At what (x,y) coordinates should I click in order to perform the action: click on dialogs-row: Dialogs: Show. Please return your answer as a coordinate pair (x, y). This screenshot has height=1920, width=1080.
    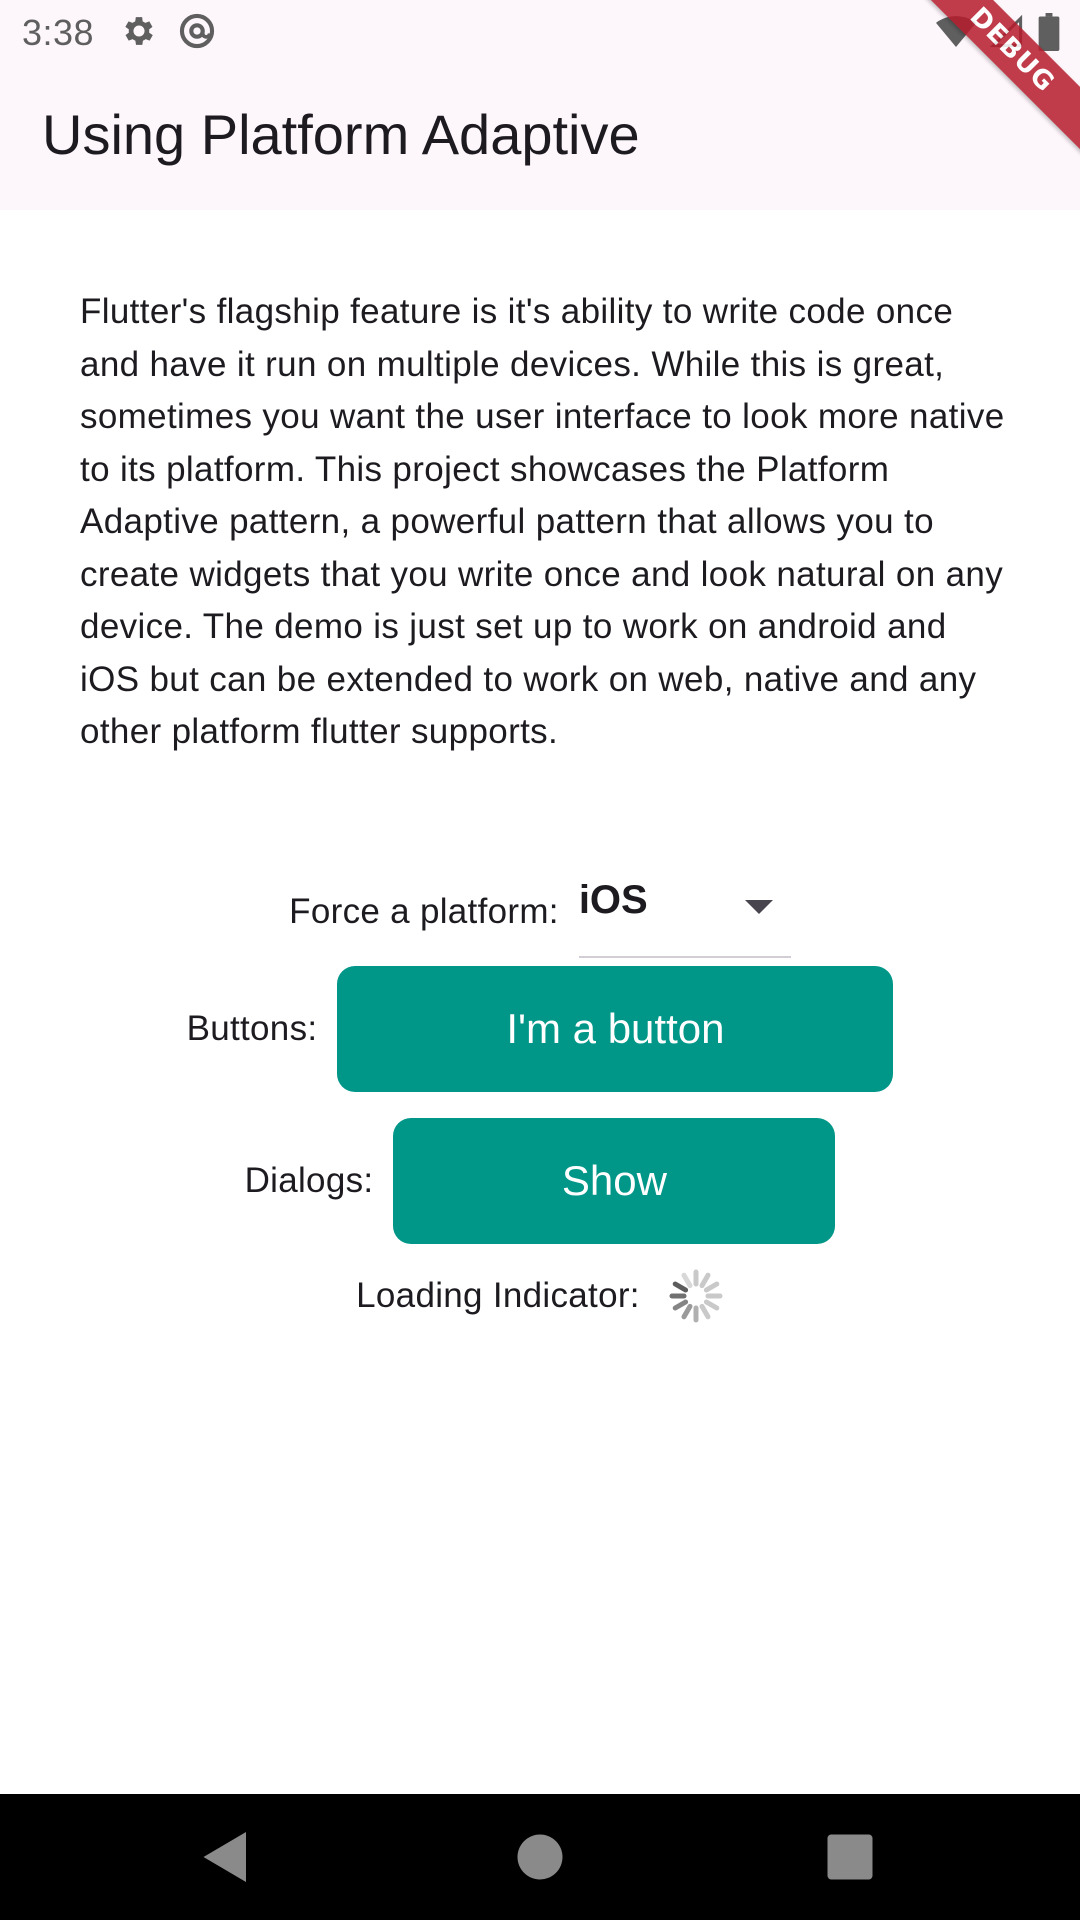
    Looking at the image, I should click on (540, 1181).